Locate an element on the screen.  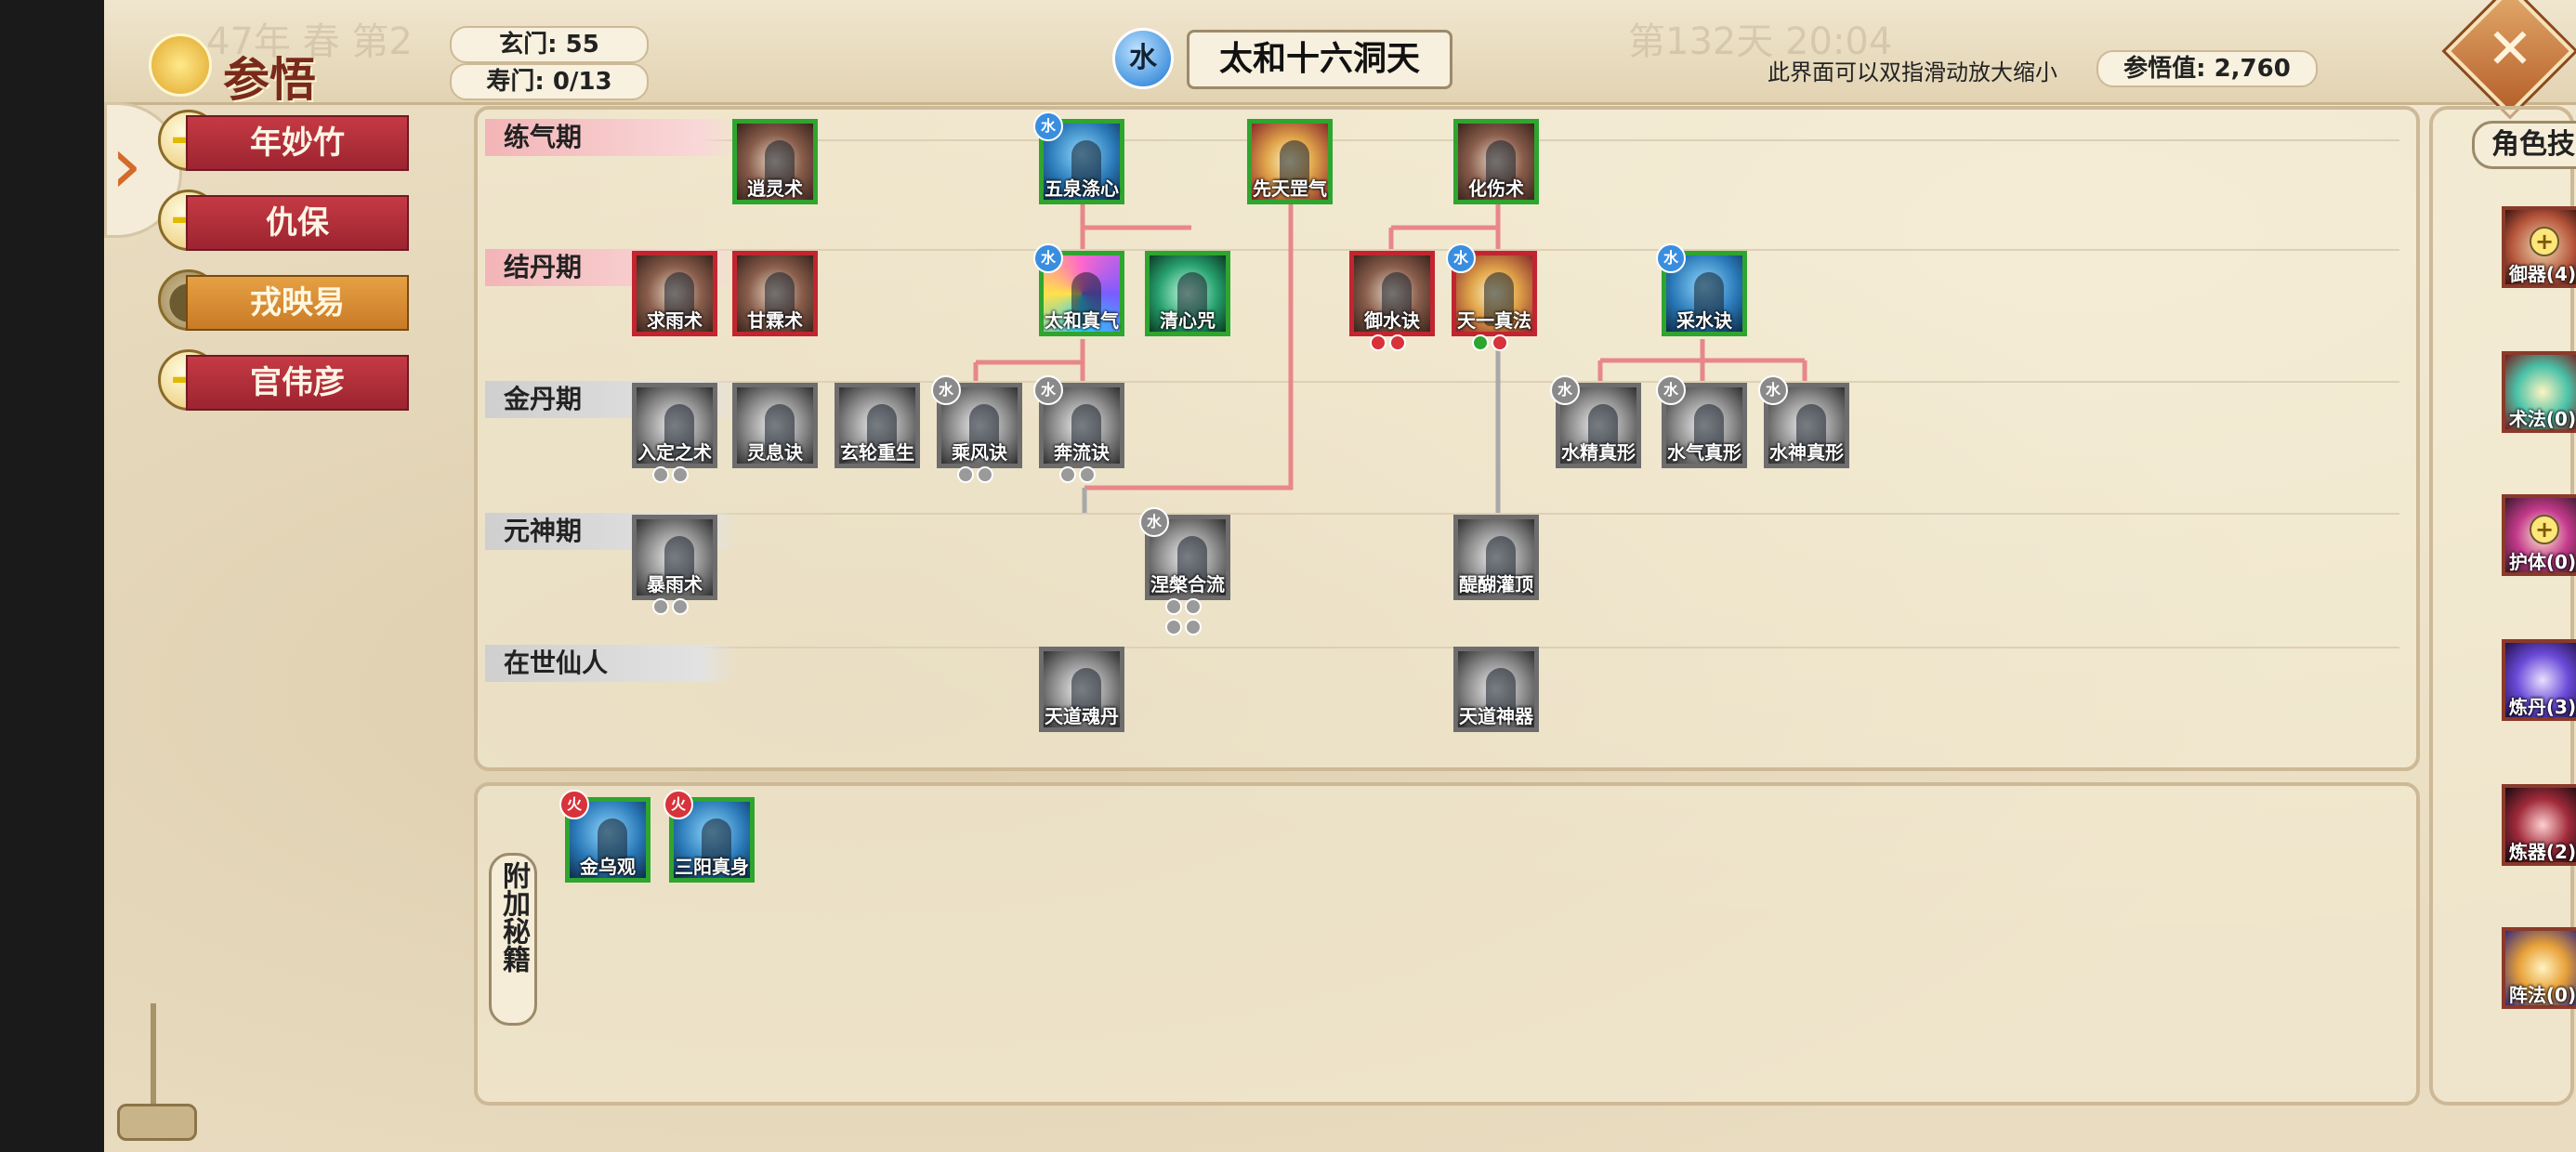
skill-label: 灵息诀 is located at coordinates (775, 452).